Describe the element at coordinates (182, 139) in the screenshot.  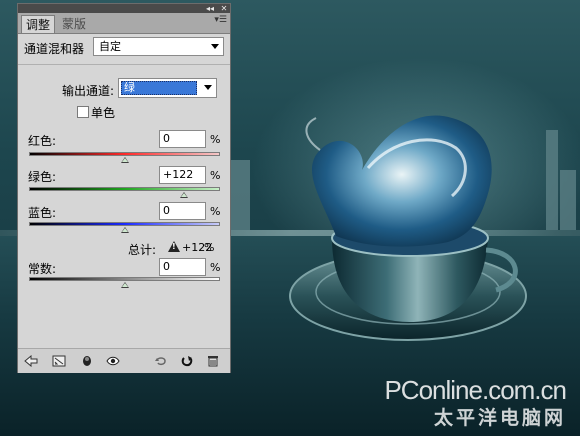
I see `red-value-input: 0` at that location.